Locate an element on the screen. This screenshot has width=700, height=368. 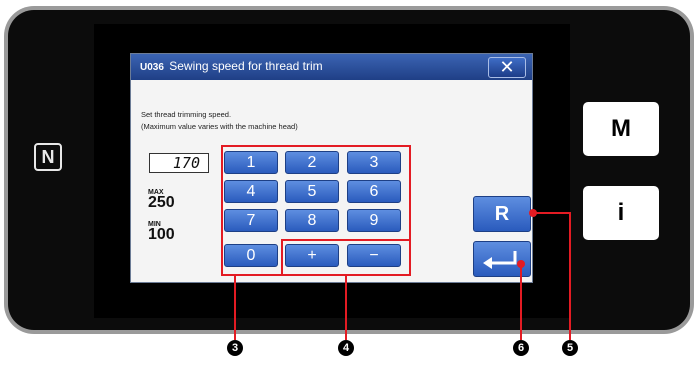
min-value: 100 is located at coordinates (161, 234).